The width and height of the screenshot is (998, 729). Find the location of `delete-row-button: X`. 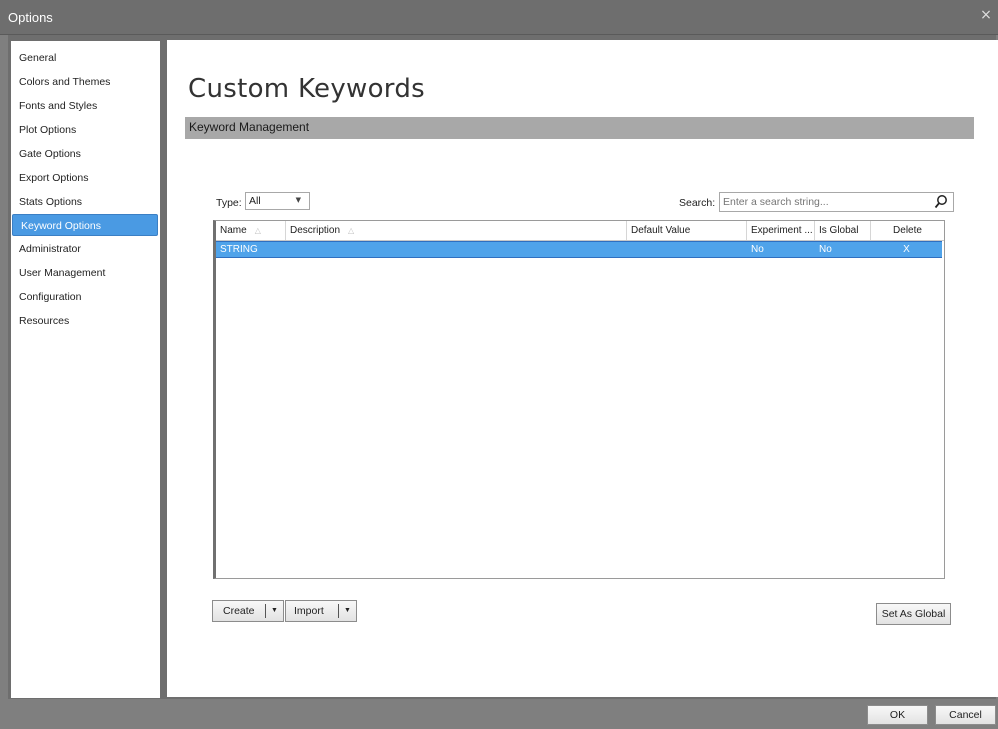

delete-row-button: X is located at coordinates (906, 249).